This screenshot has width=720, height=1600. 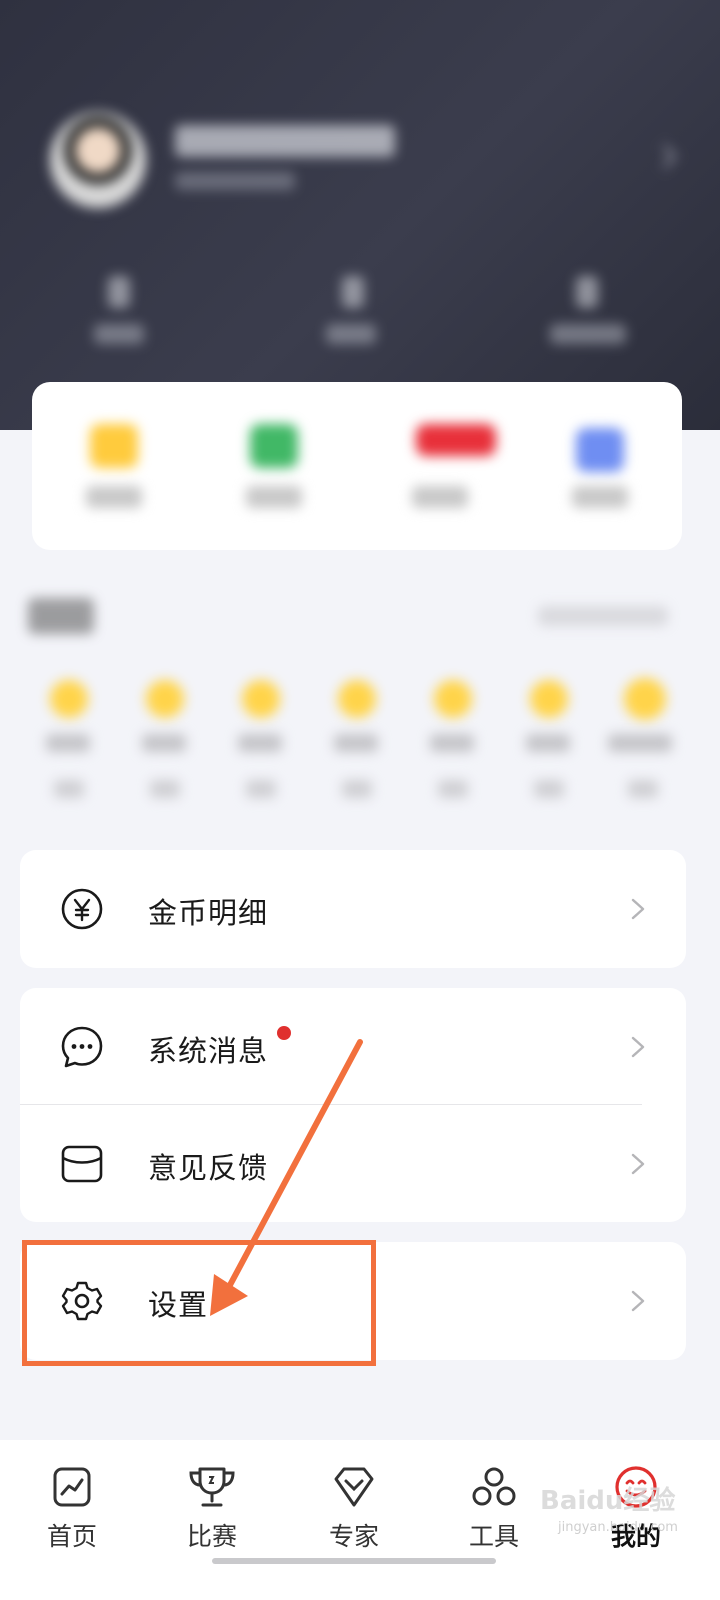 I want to click on chat-bubble-icon, so click(x=82, y=1047).